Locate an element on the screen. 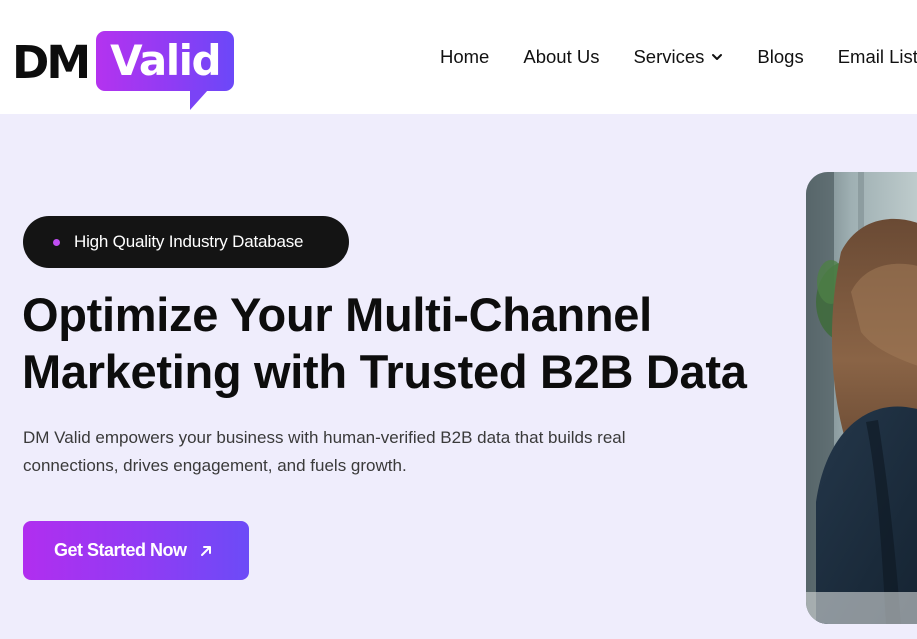  hero-photo-woman is located at coordinates (861, 398).